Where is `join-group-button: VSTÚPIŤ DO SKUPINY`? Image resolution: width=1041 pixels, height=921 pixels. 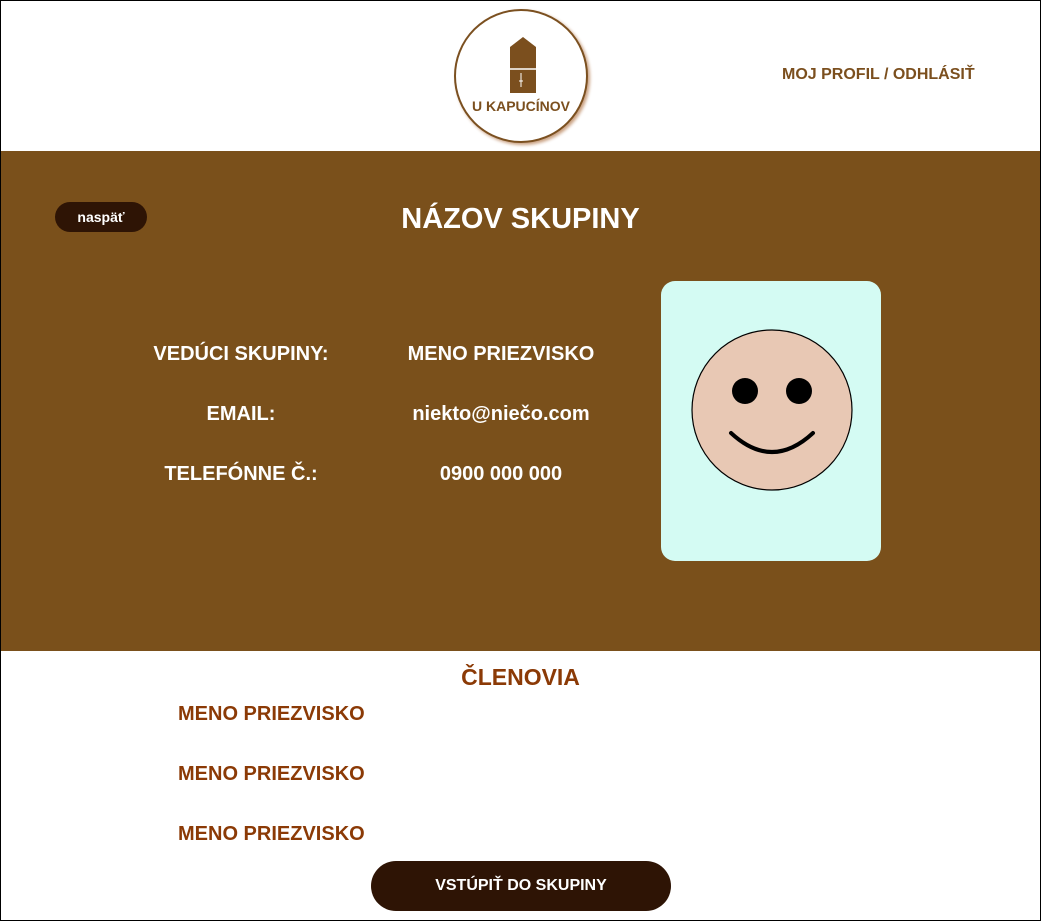
join-group-button: VSTÚPIŤ DO SKUPINY is located at coordinates (521, 886).